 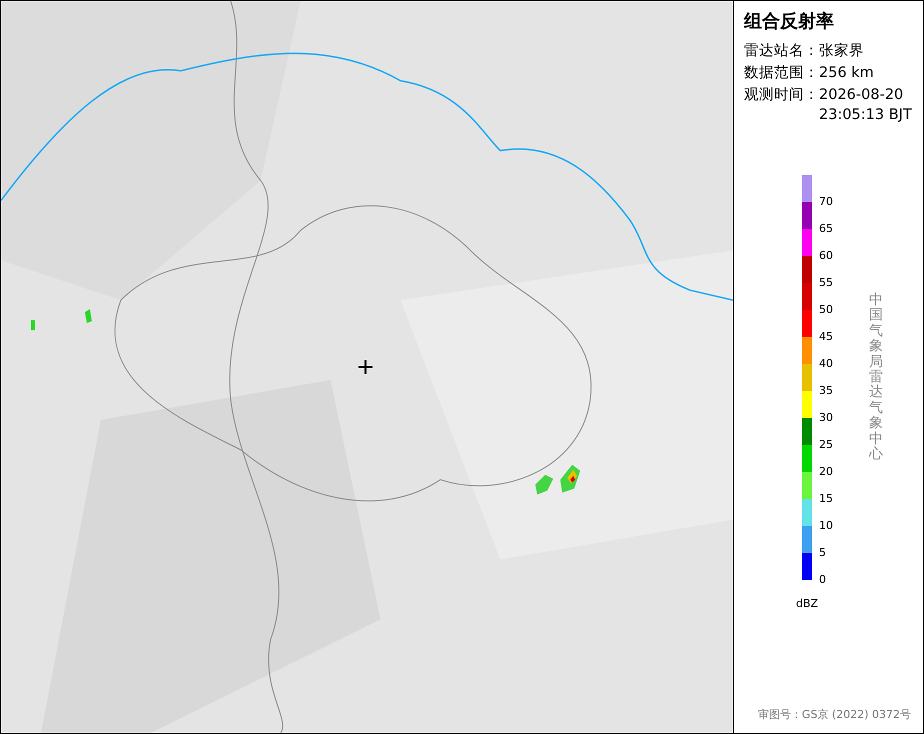 I want to click on info-value: 张家界, so click(x=841, y=51).